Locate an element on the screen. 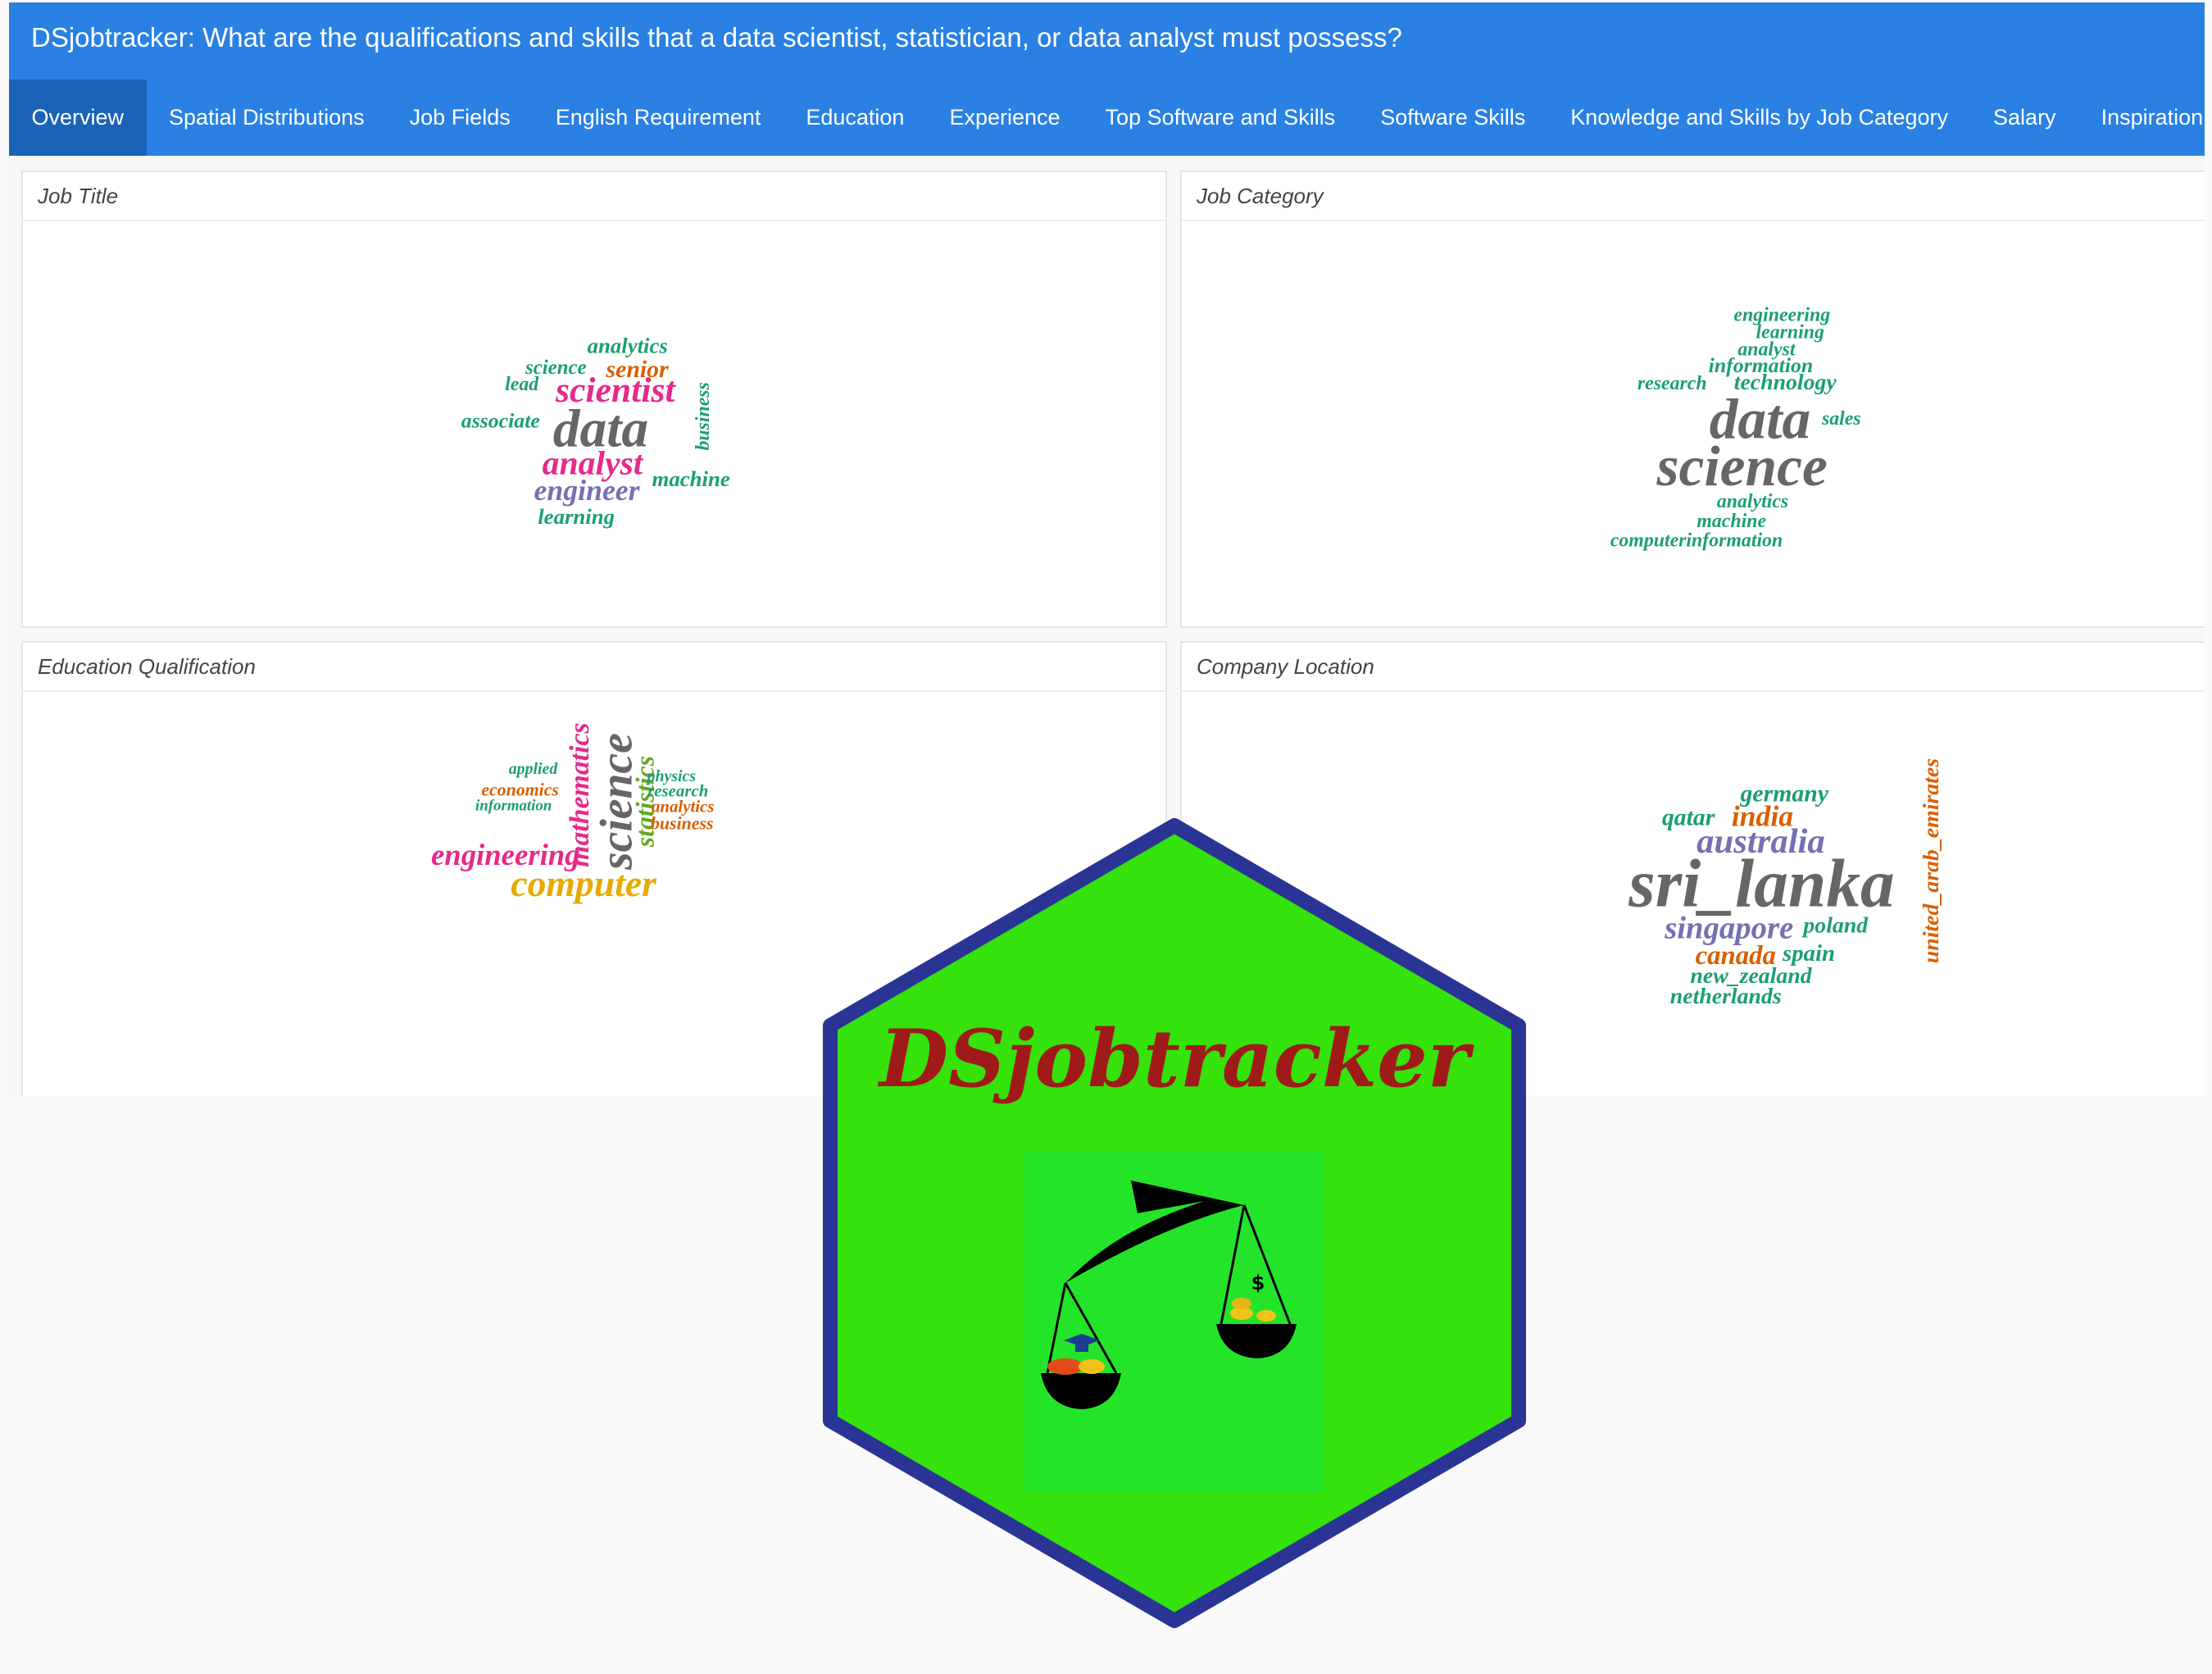 This screenshot has height=1674, width=2212. tab-software-skills: Software Skills is located at coordinates (1453, 118).